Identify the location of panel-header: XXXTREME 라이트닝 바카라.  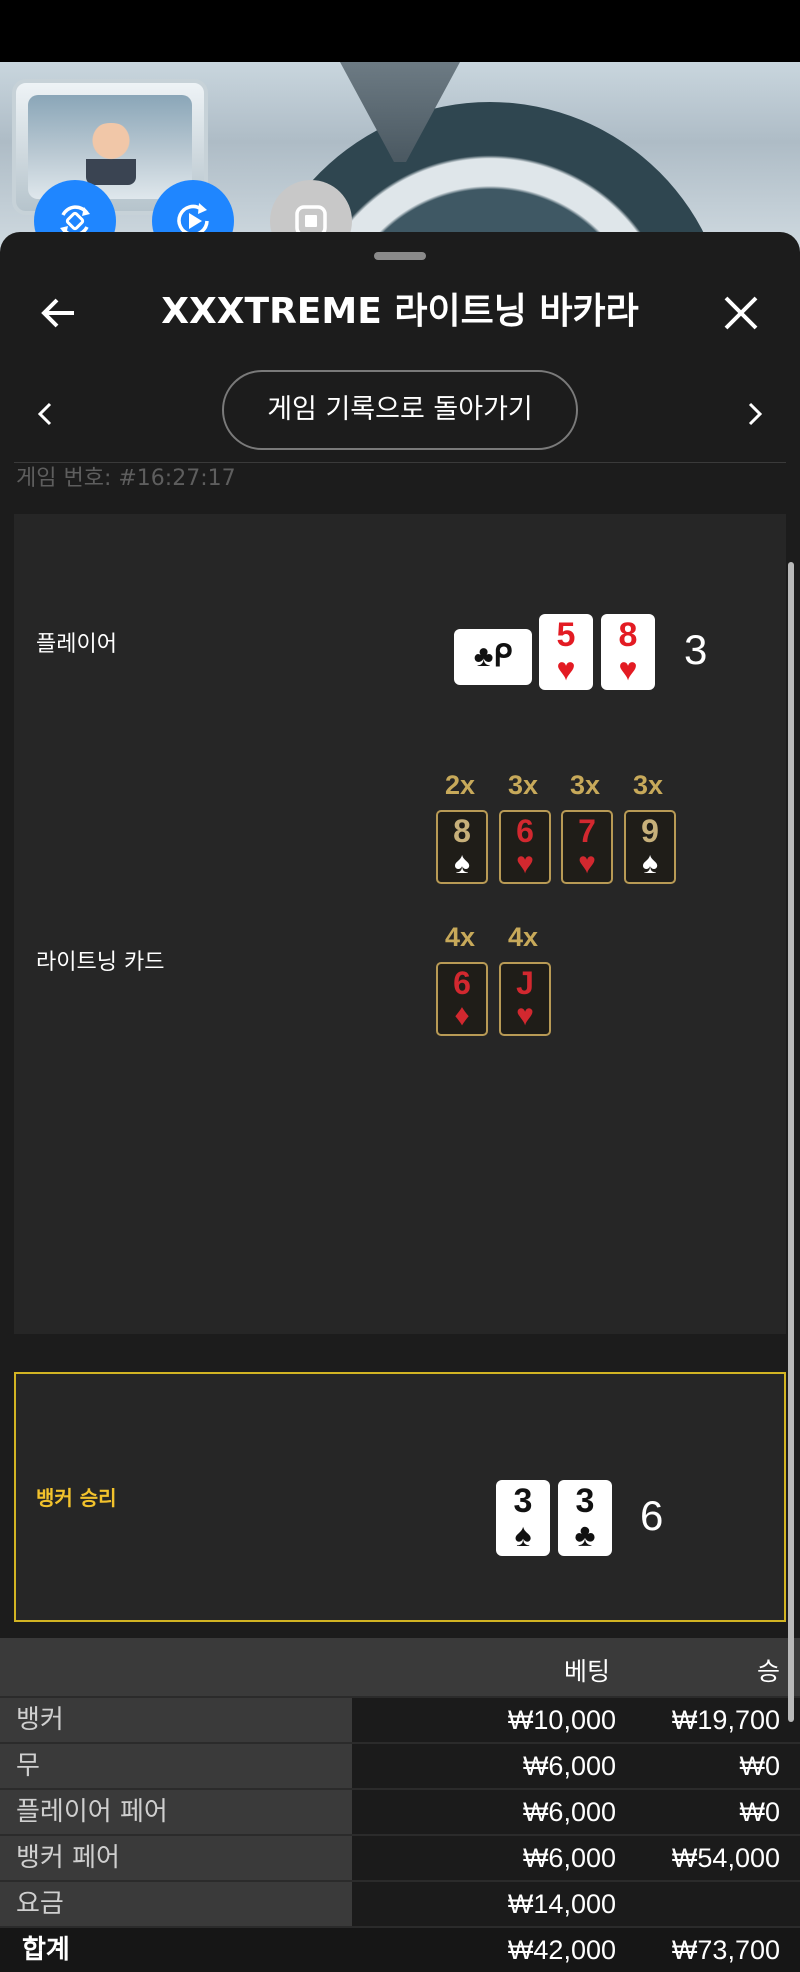
(400, 312).